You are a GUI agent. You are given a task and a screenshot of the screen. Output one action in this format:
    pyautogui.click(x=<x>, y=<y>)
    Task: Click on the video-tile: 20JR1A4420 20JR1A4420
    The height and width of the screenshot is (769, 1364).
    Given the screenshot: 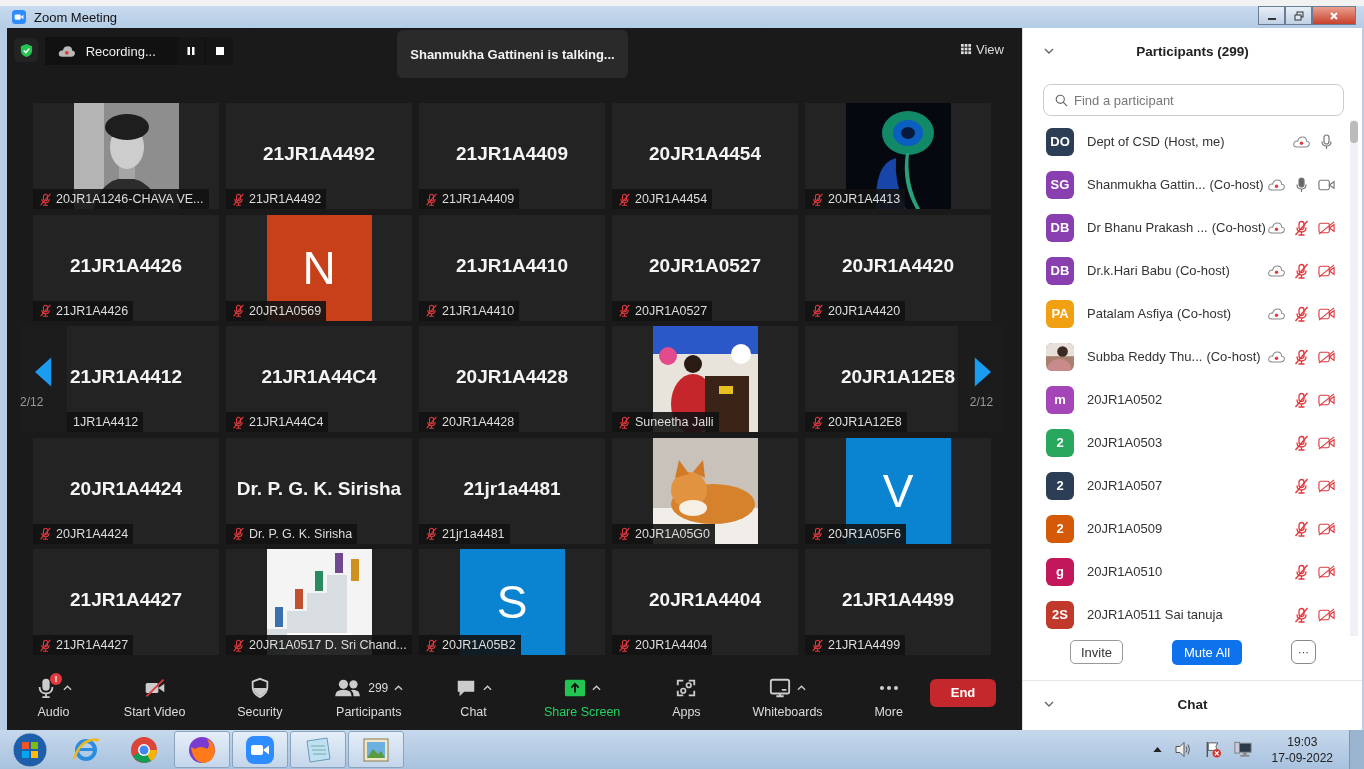 What is the action you would take?
    pyautogui.click(x=898, y=267)
    